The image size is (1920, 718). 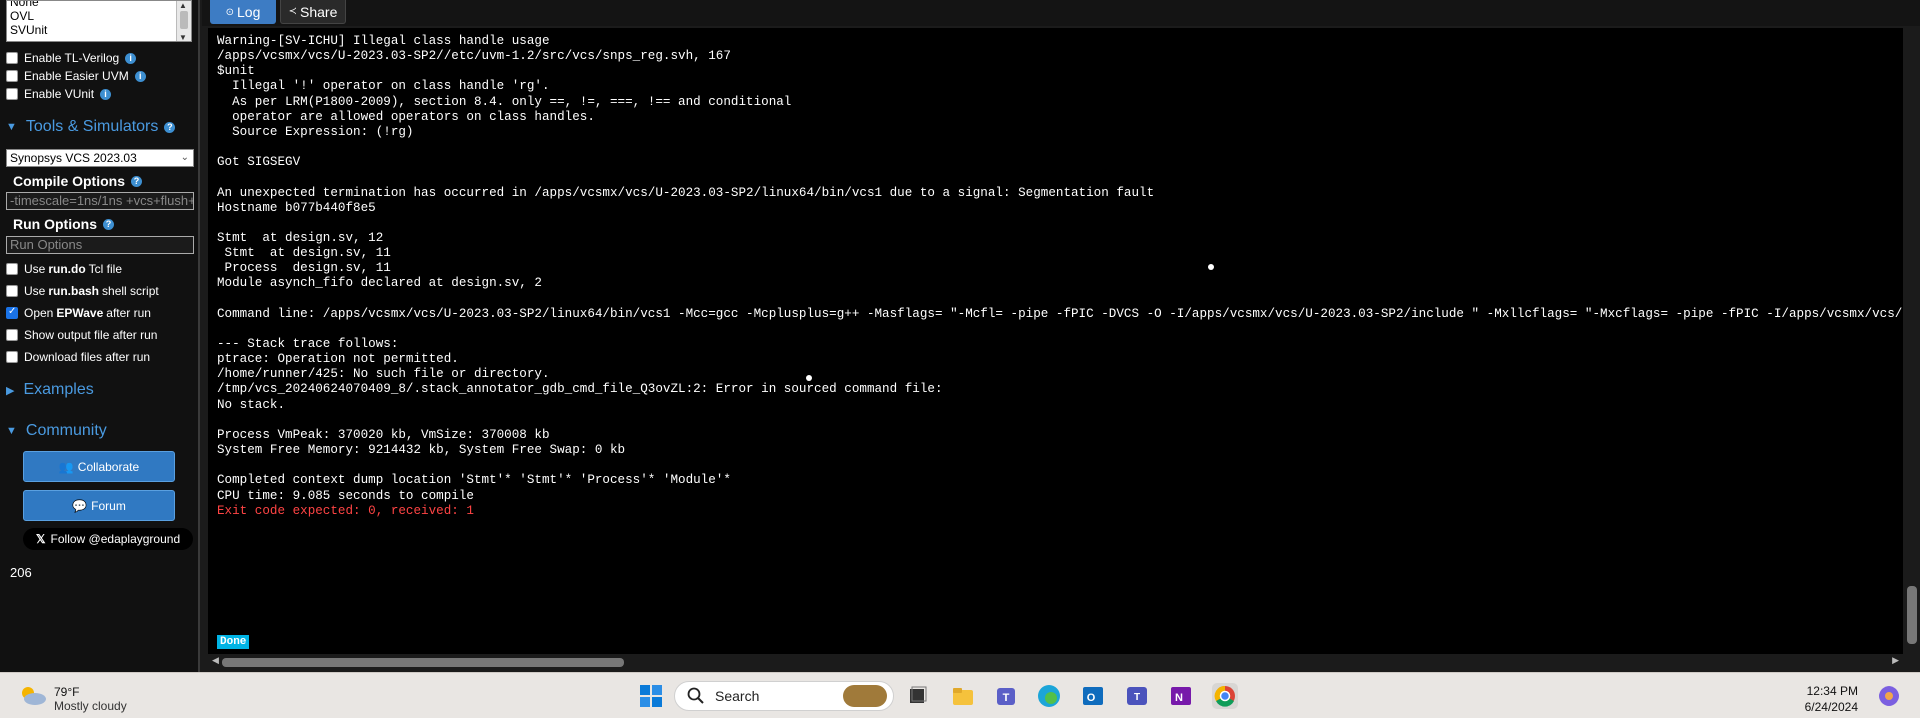 I want to click on tab-share: ≺ Share, so click(x=313, y=12).